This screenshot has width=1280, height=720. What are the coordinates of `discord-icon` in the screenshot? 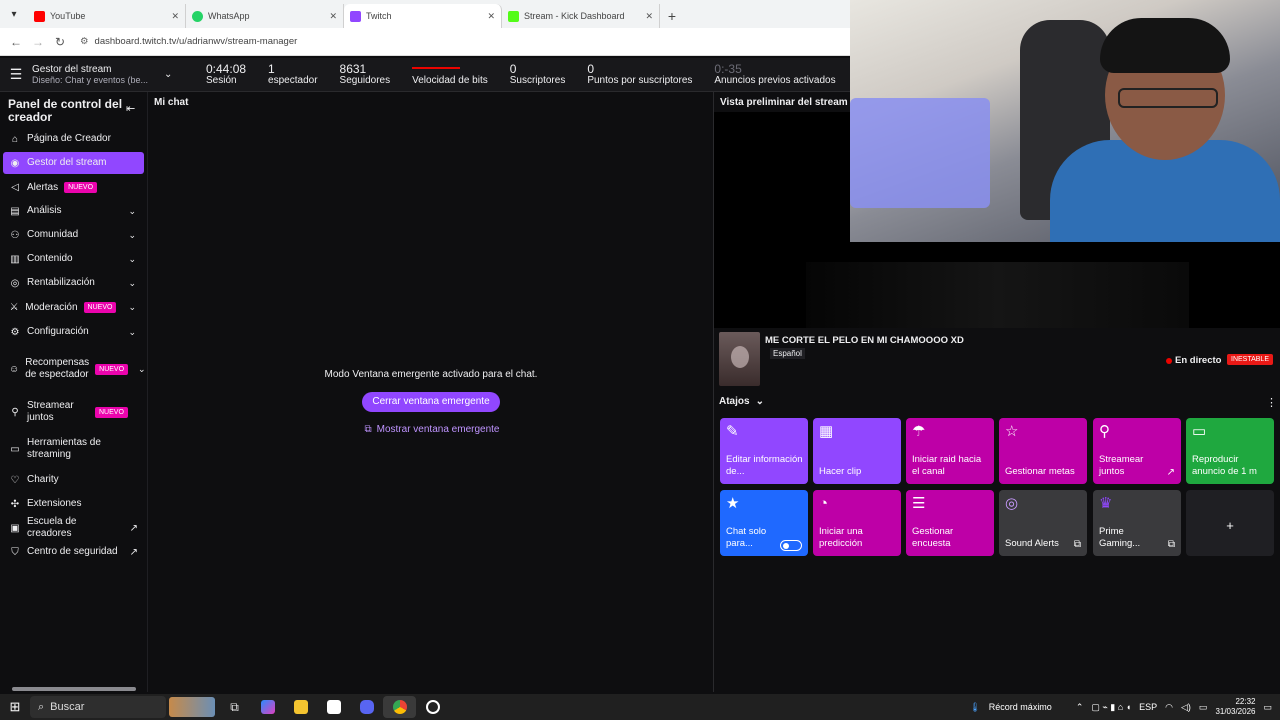 It's located at (366, 707).